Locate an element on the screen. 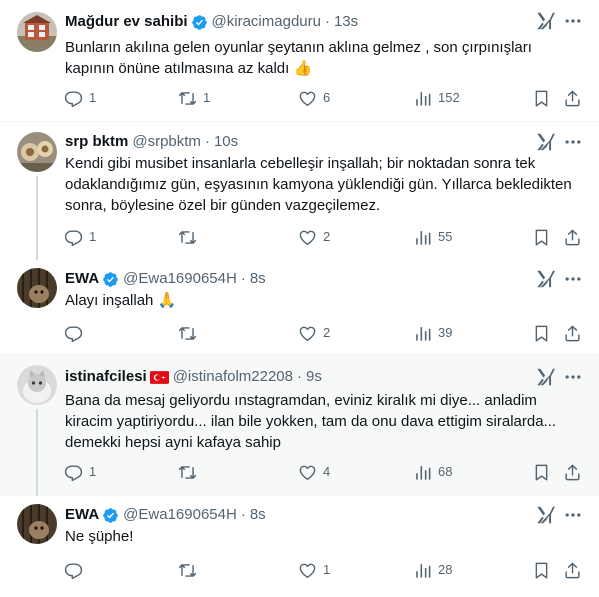 This screenshot has width=599, height=597. repost-button: 1 is located at coordinates (194, 98).